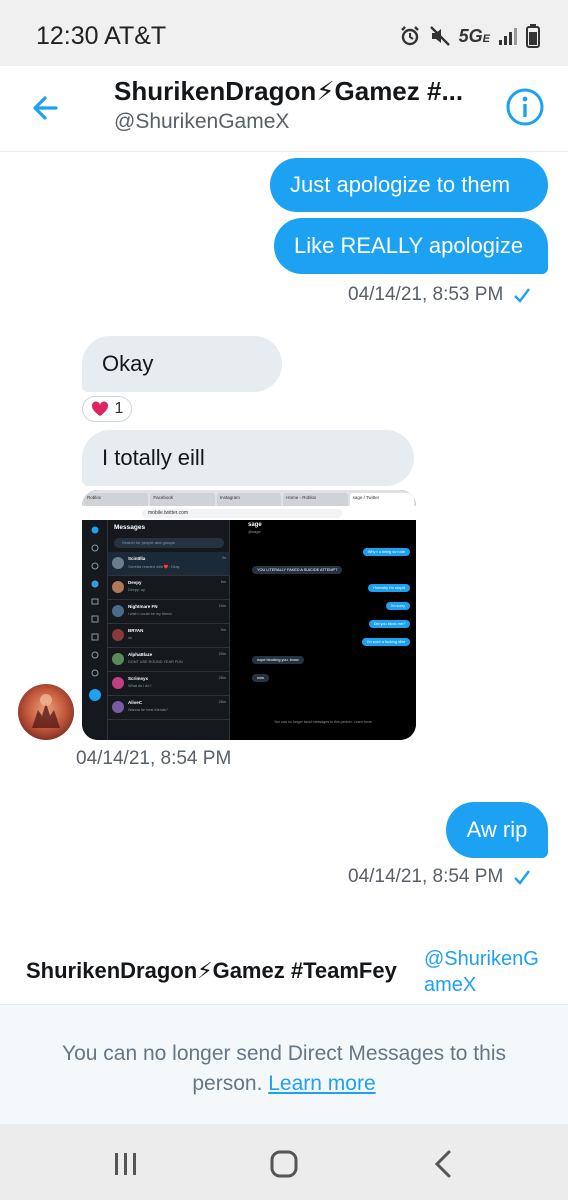 The width and height of the screenshot is (568, 1200). Describe the element at coordinates (169, 636) in the screenshot. I see `screenshot-conversation-row: BRYAN ok 9m` at that location.